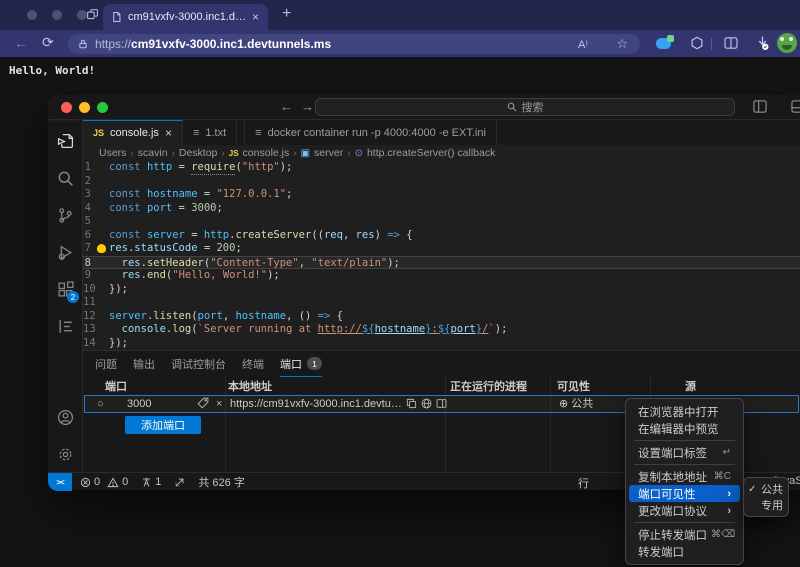 The height and width of the screenshot is (567, 800). I want to click on accounts-icon, so click(65, 417).